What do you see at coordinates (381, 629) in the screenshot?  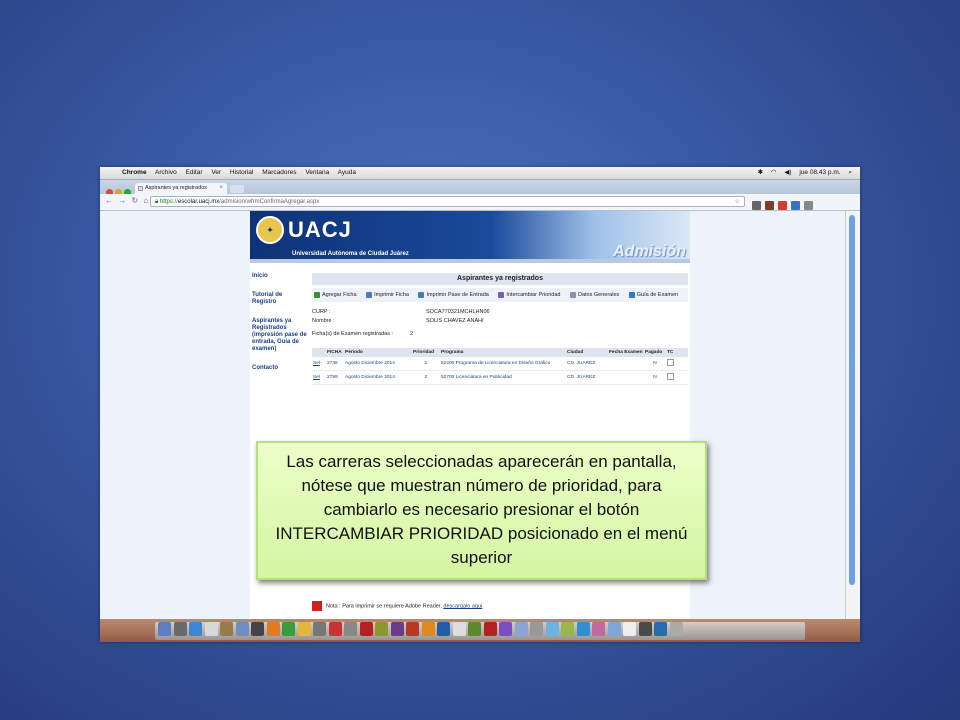 I see `fireworks-icon` at bounding box center [381, 629].